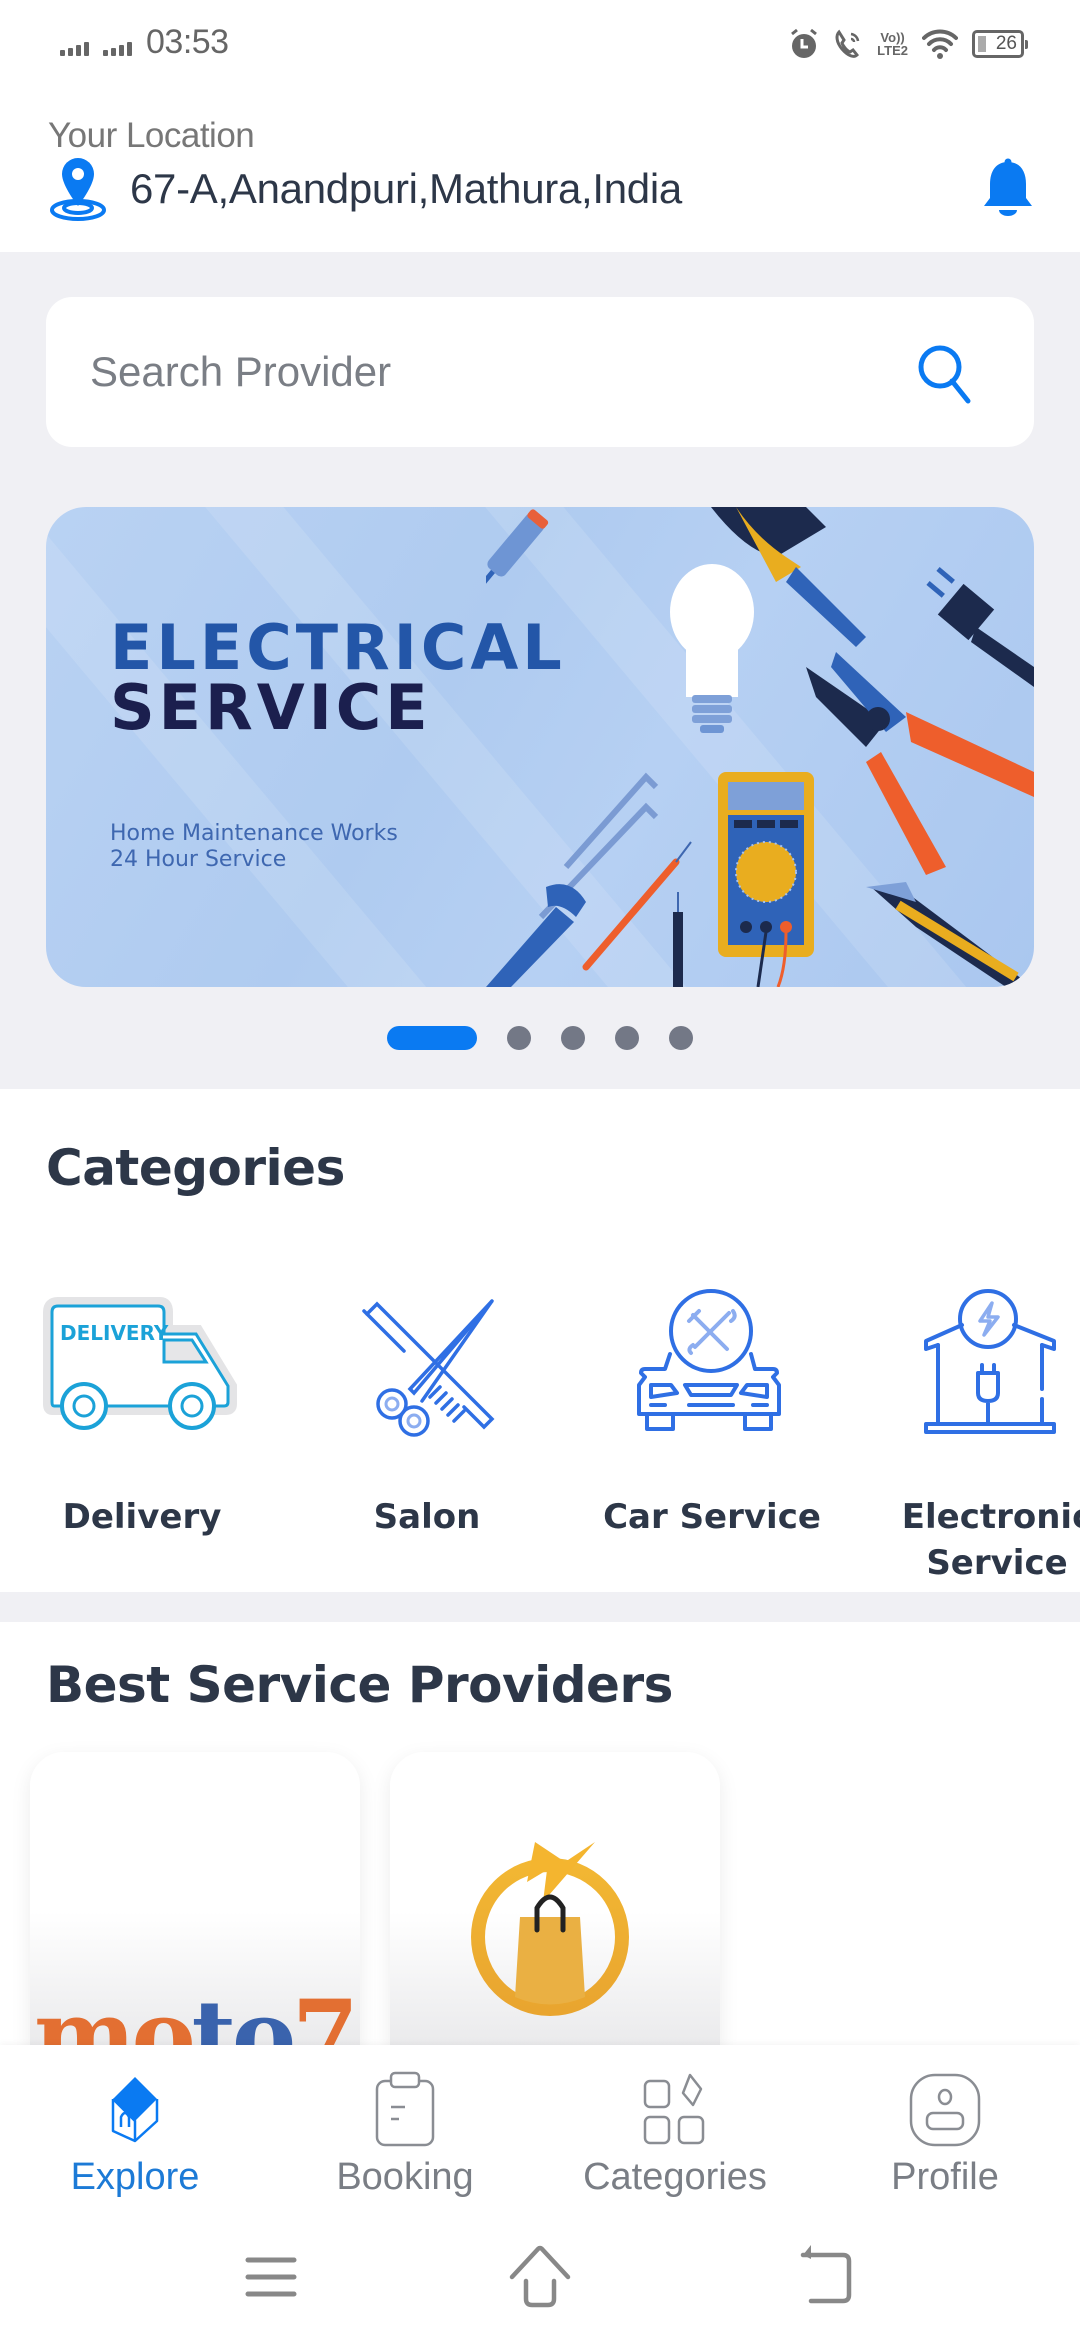 Image resolution: width=1080 pixels, height=2340 pixels. I want to click on categories-title: Categories, so click(195, 1168).